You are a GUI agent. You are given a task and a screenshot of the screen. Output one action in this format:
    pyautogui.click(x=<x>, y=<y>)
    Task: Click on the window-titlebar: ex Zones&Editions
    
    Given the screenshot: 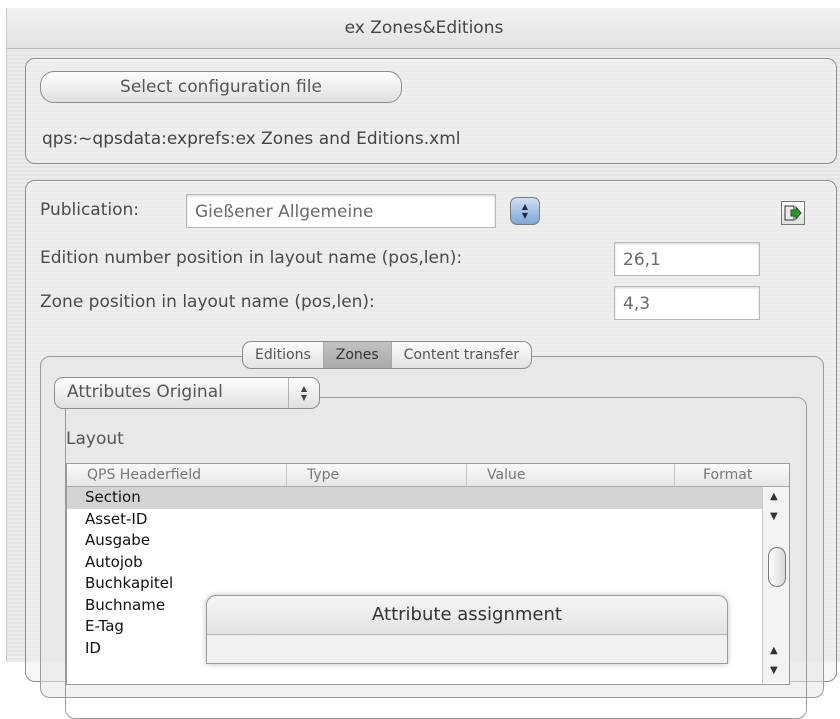 What is the action you would take?
    pyautogui.click(x=423, y=28)
    